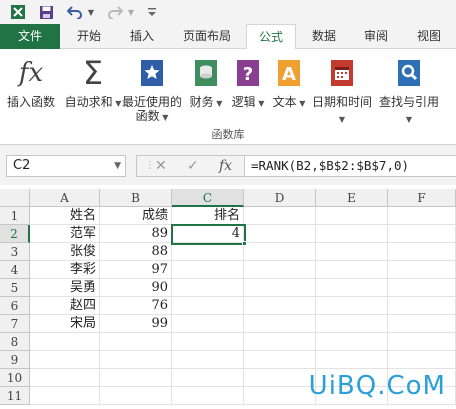 Image resolution: width=456 pixels, height=409 pixels. Describe the element at coordinates (136, 288) in the screenshot. I see `cell-b5: 90` at that location.